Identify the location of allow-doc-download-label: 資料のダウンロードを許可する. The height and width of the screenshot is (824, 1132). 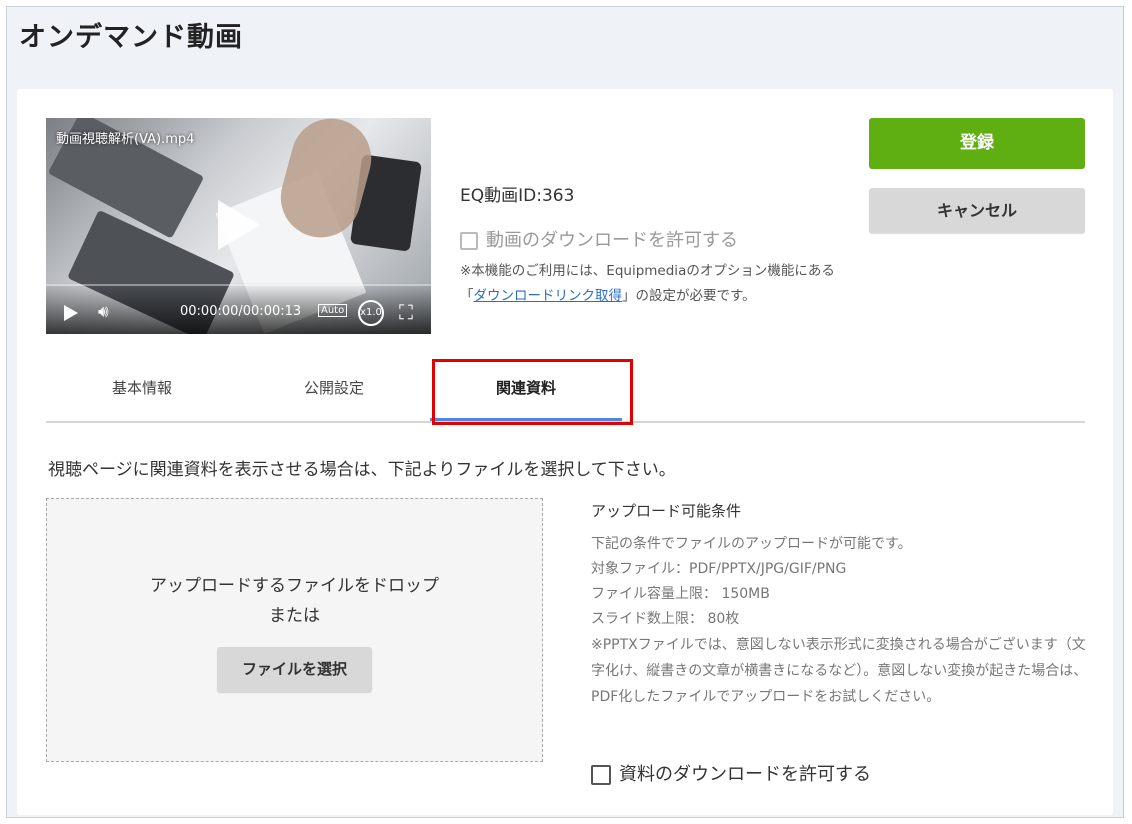
(745, 774).